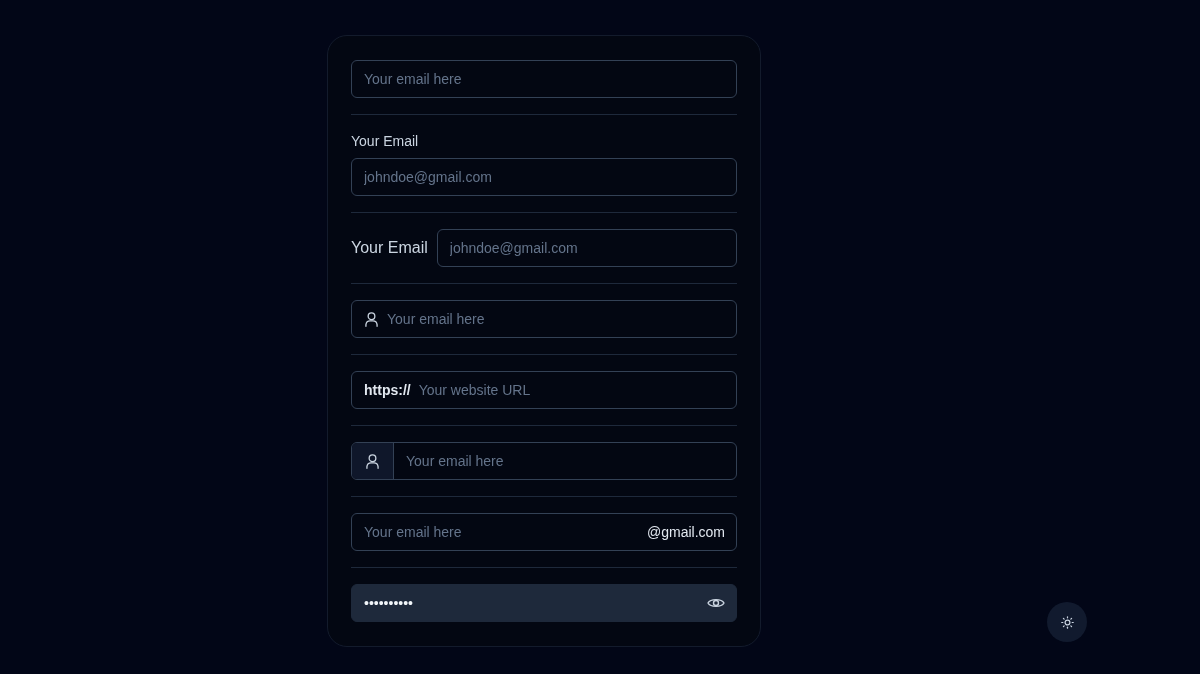  I want to click on theme-toggle-button, so click(1067, 622).